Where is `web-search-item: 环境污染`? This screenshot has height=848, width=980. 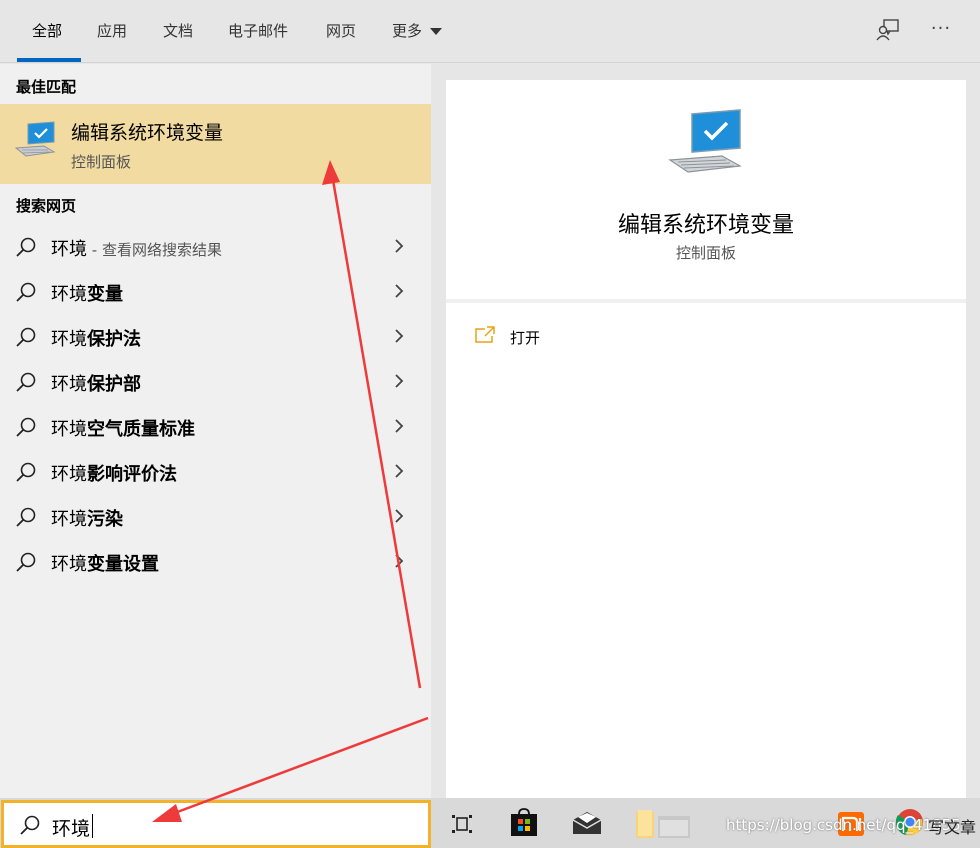 web-search-item: 环境污染 is located at coordinates (215, 516).